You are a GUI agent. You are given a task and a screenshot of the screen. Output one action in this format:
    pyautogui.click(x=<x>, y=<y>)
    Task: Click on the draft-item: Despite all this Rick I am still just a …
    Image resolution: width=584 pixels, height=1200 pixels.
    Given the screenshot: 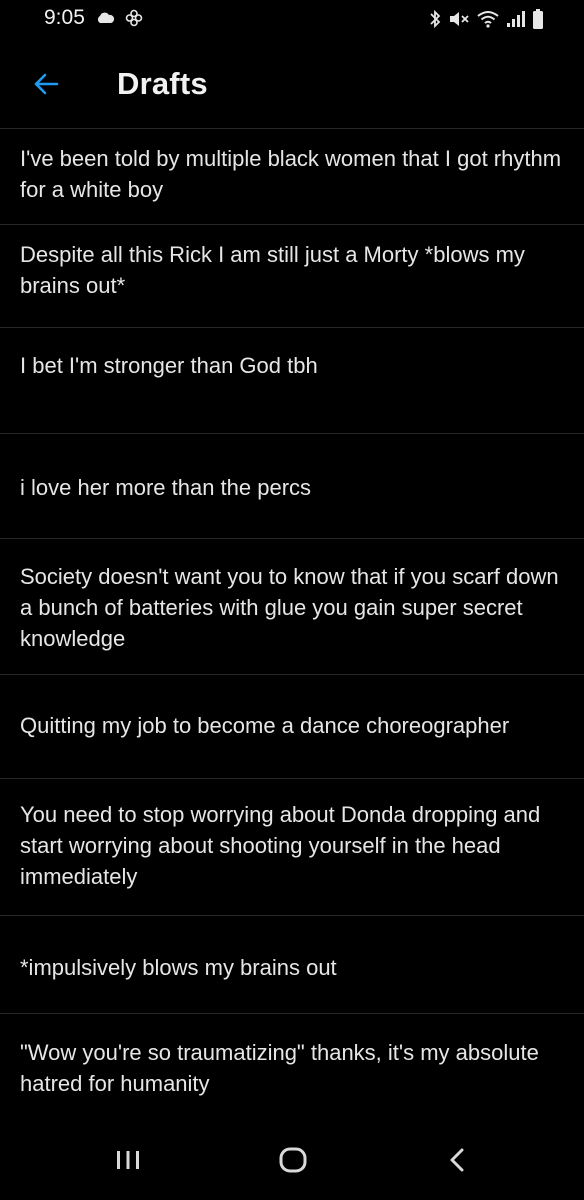 What is the action you would take?
    pyautogui.click(x=292, y=275)
    